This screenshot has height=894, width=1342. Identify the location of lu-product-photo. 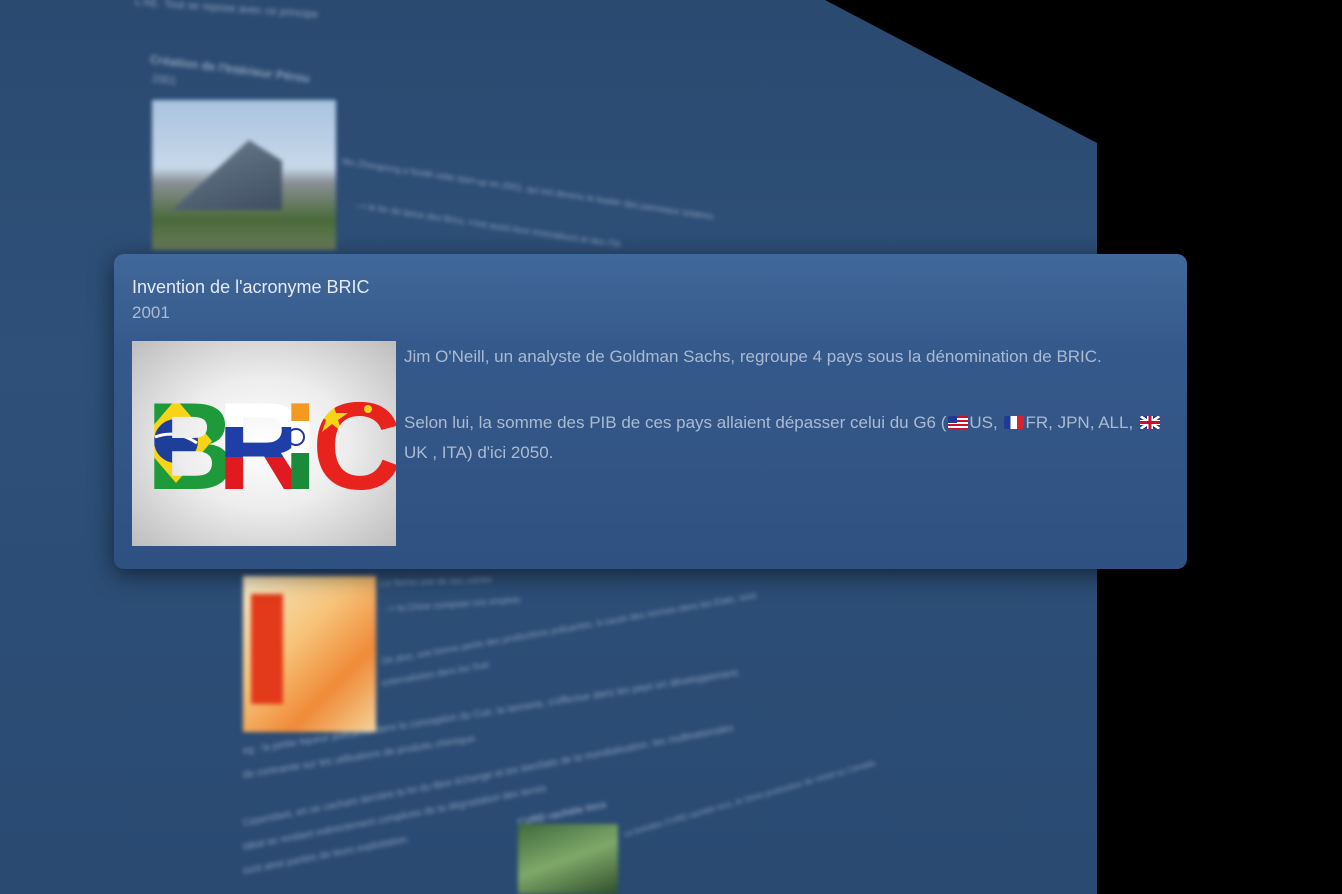
(309, 654).